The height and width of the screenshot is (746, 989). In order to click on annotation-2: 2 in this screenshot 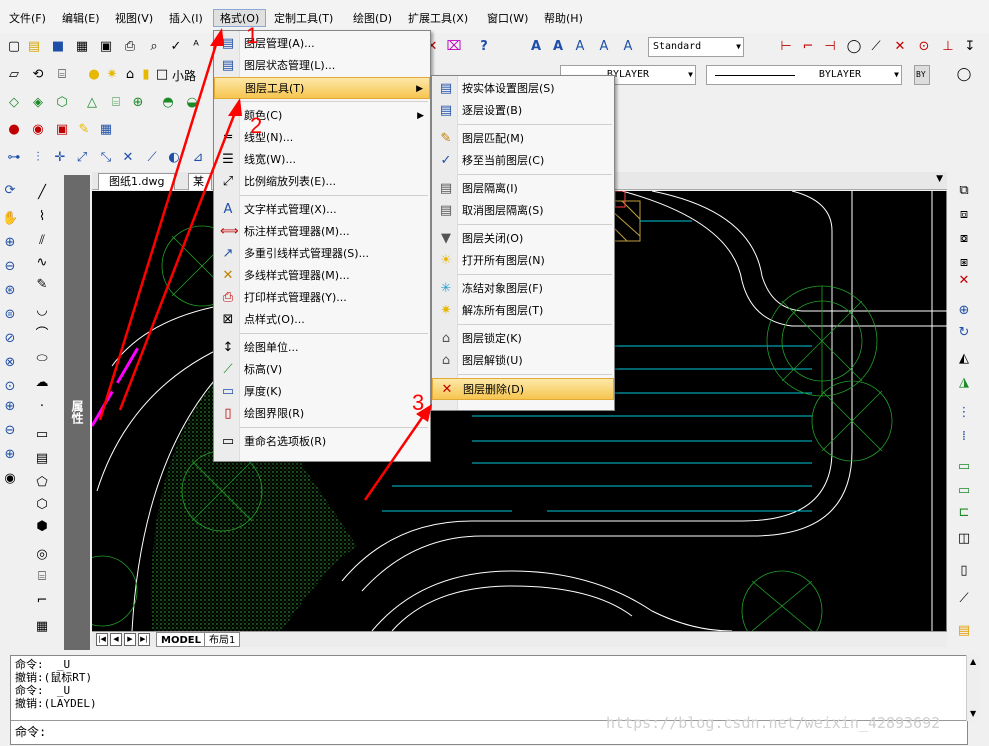, I will do `click(256, 125)`.